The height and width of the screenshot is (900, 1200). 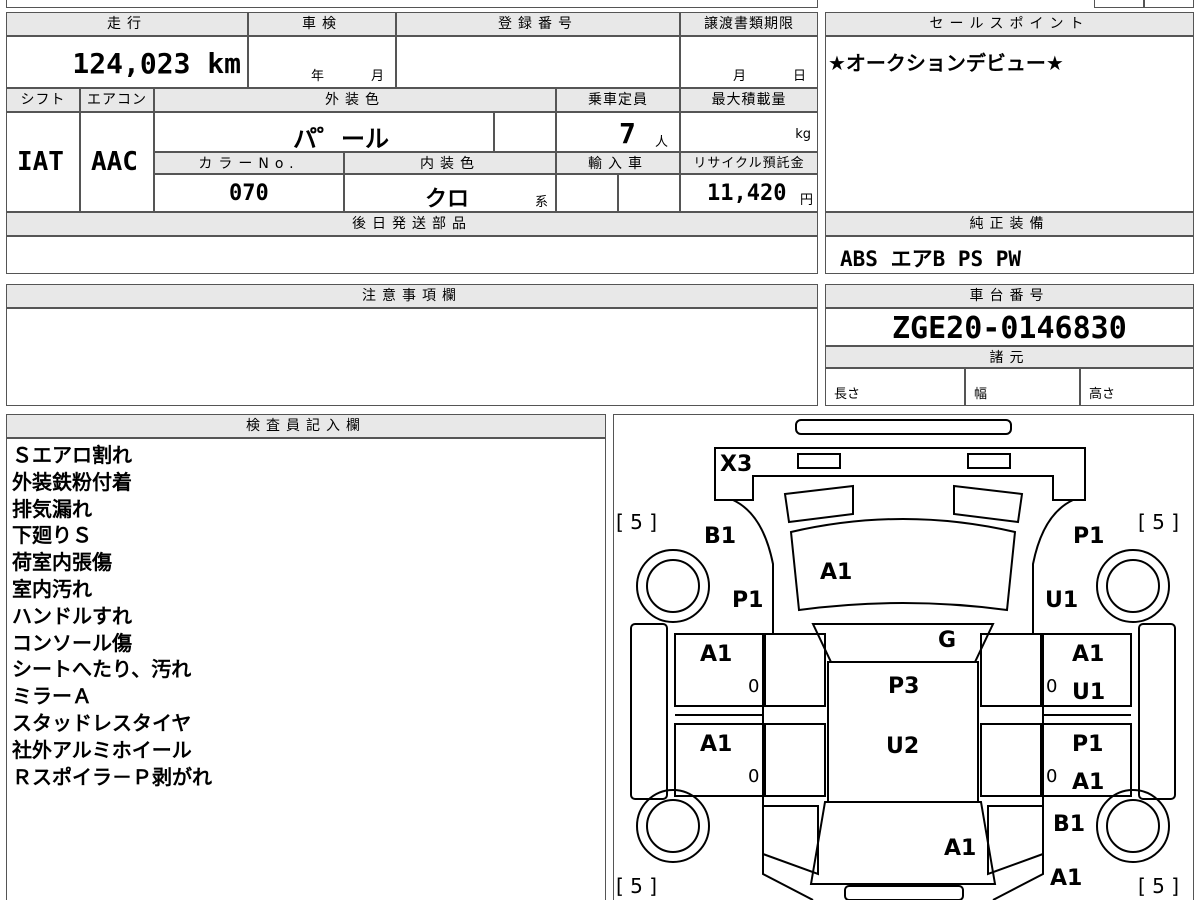 What do you see at coordinates (806, 200) in the screenshot?
I see `recycle-unit: 円` at bounding box center [806, 200].